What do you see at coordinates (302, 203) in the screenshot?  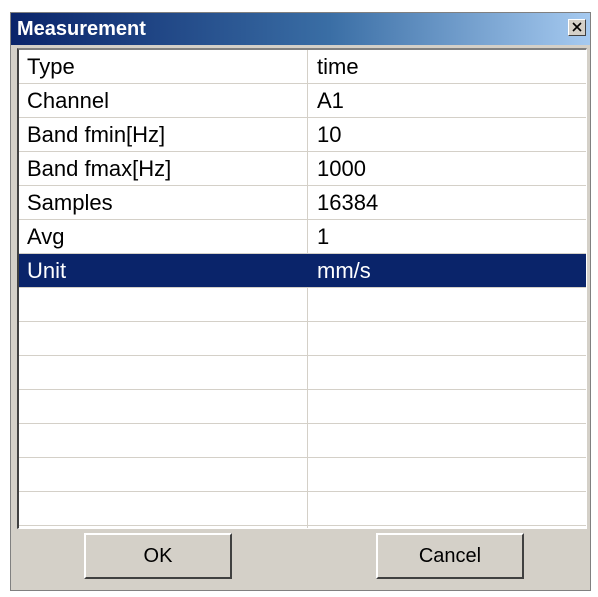 I see `table-row: Samples 16384` at bounding box center [302, 203].